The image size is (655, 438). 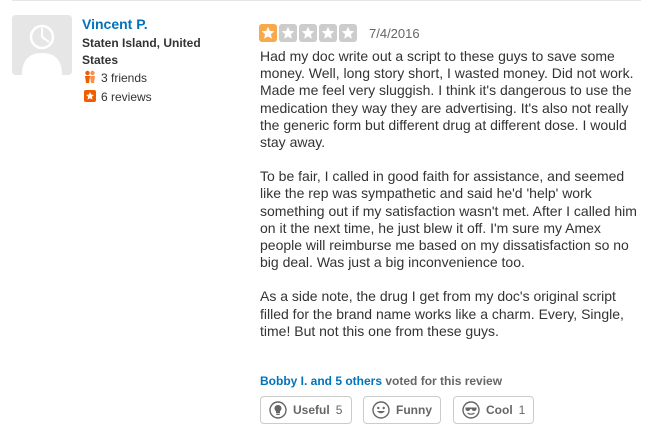 I want to click on avatar, so click(x=42, y=45).